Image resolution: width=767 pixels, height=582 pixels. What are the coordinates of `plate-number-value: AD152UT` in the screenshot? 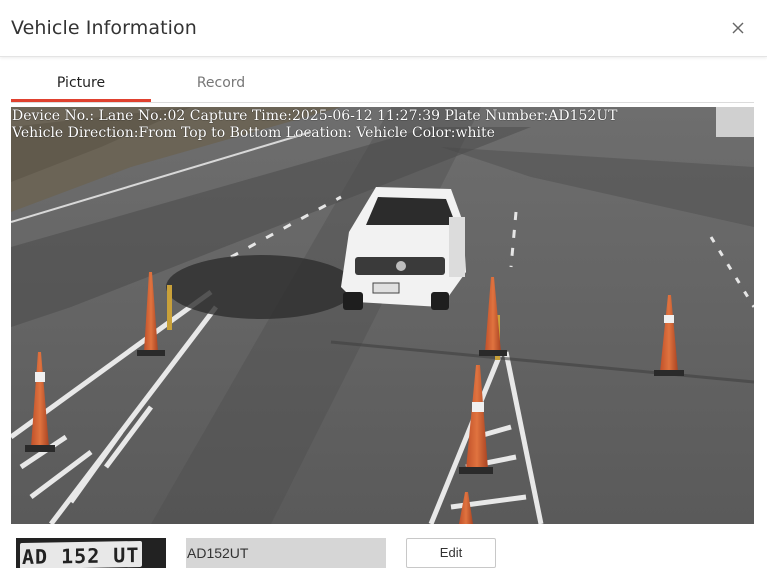 It's located at (218, 553).